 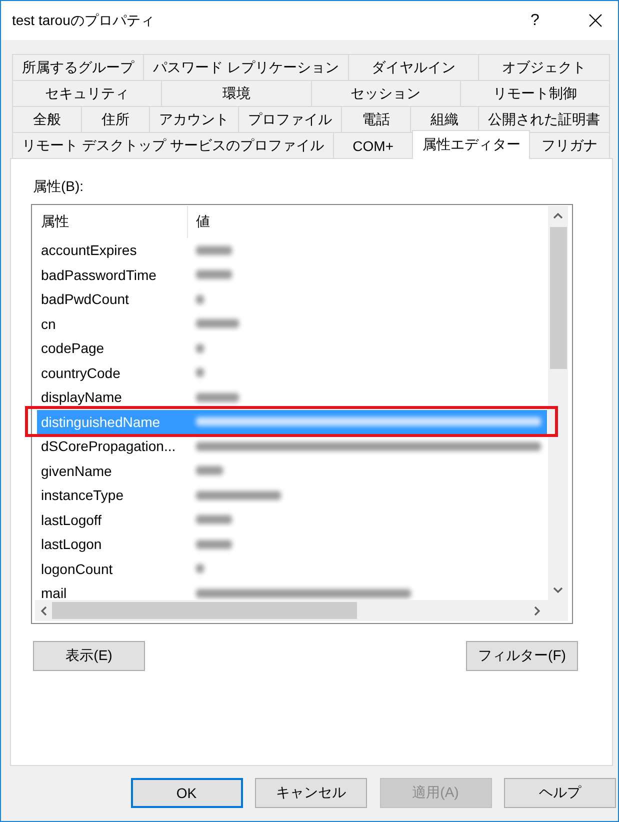 What do you see at coordinates (83, 21) in the screenshot?
I see `window-title: test tarouのプロパティ` at bounding box center [83, 21].